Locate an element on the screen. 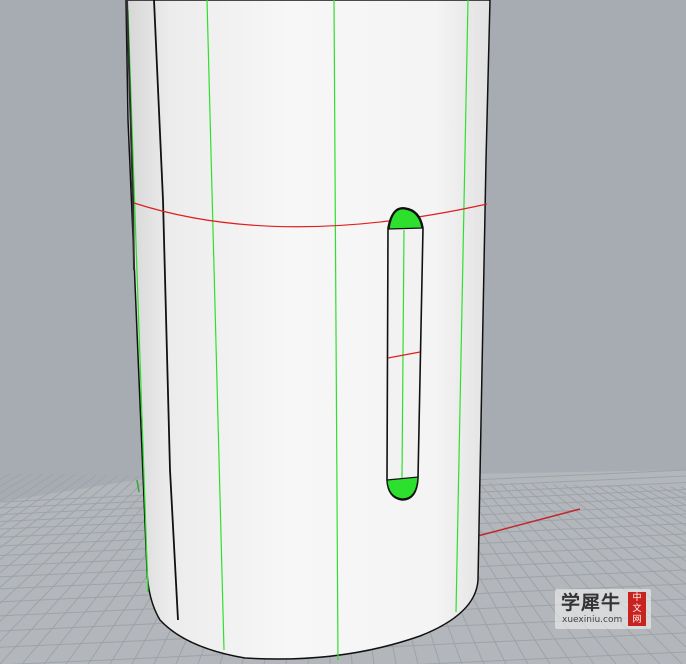 Image resolution: width=686 pixels, height=664 pixels. watermark-url: xuexiniu.com is located at coordinates (592, 620).